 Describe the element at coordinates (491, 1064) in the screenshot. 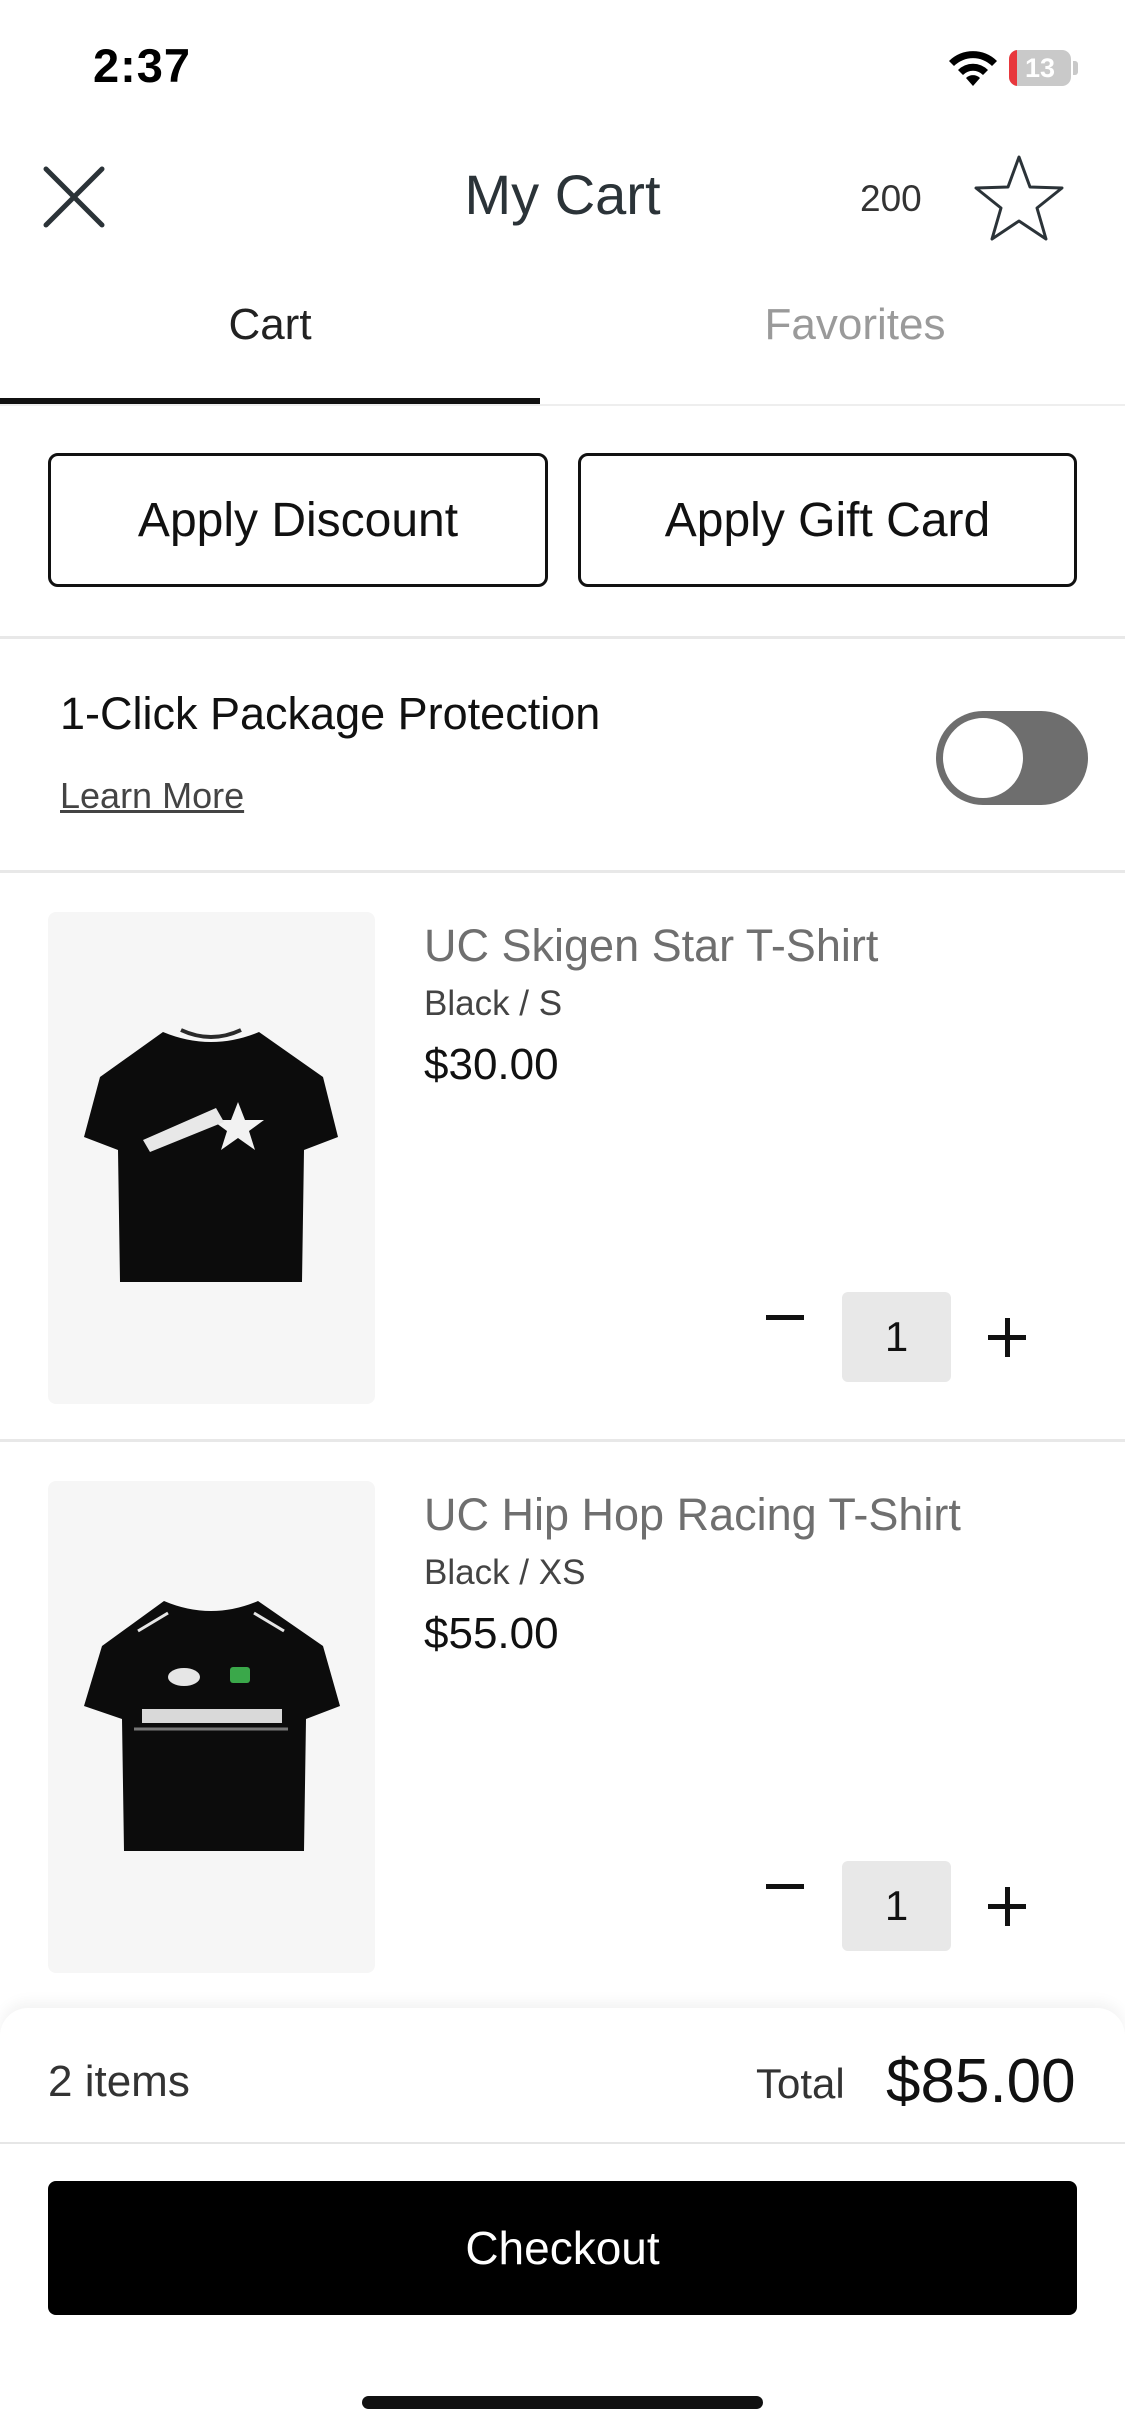

I see `product-price: $30.00` at that location.